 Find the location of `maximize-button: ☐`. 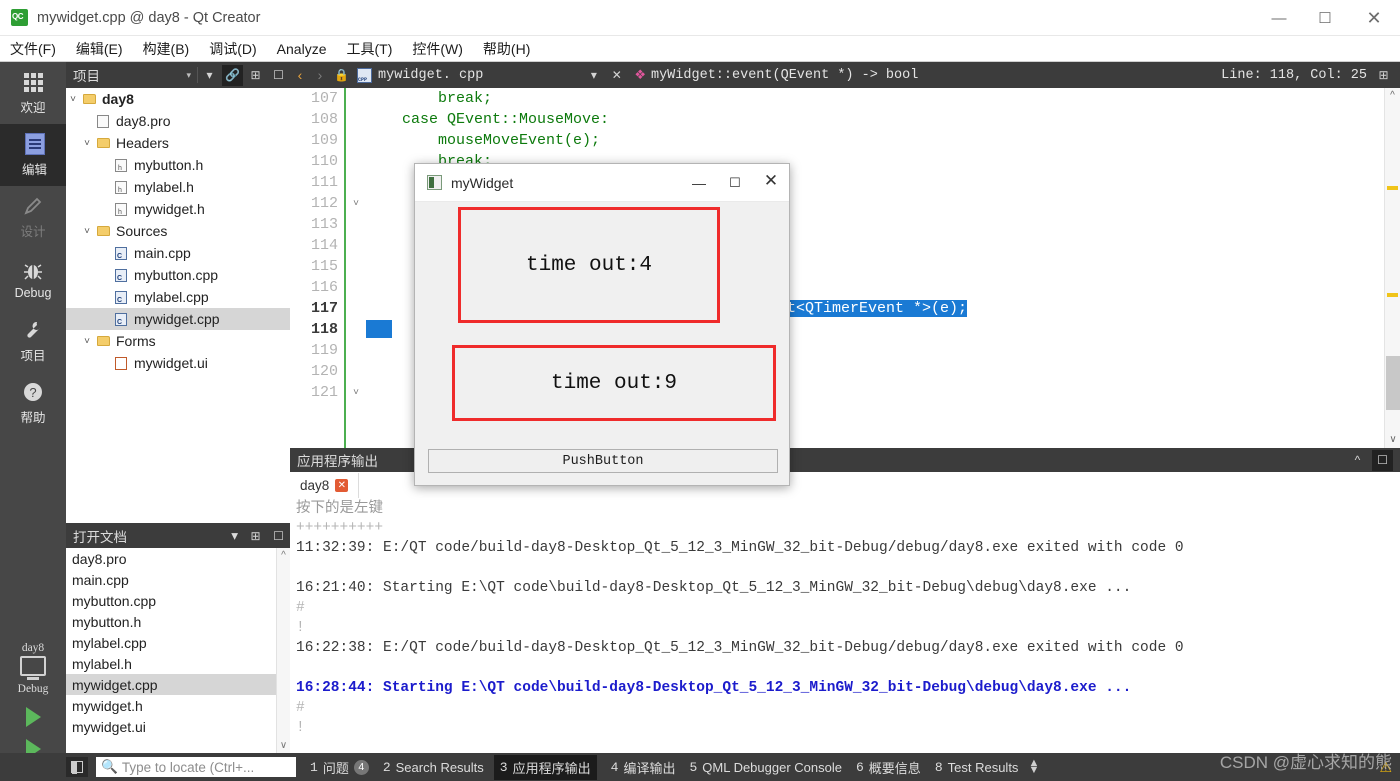

maximize-button: ☐ is located at coordinates (1325, 18).